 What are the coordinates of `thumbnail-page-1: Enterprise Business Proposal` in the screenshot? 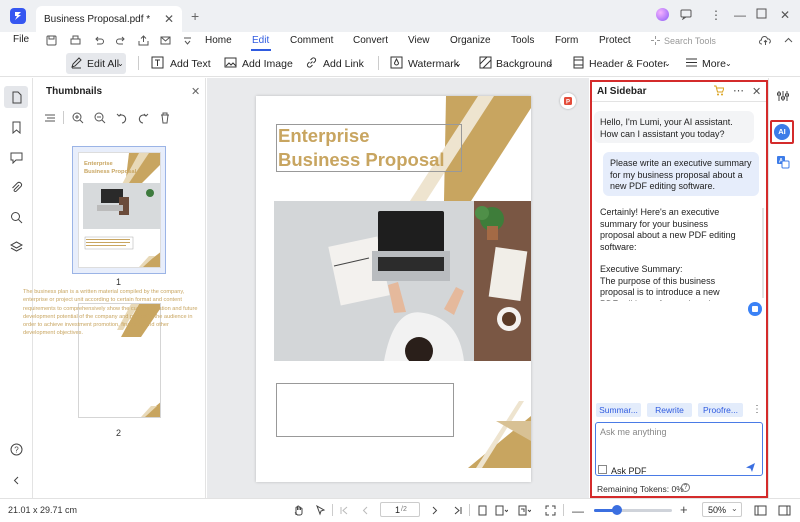 It's located at (119, 210).